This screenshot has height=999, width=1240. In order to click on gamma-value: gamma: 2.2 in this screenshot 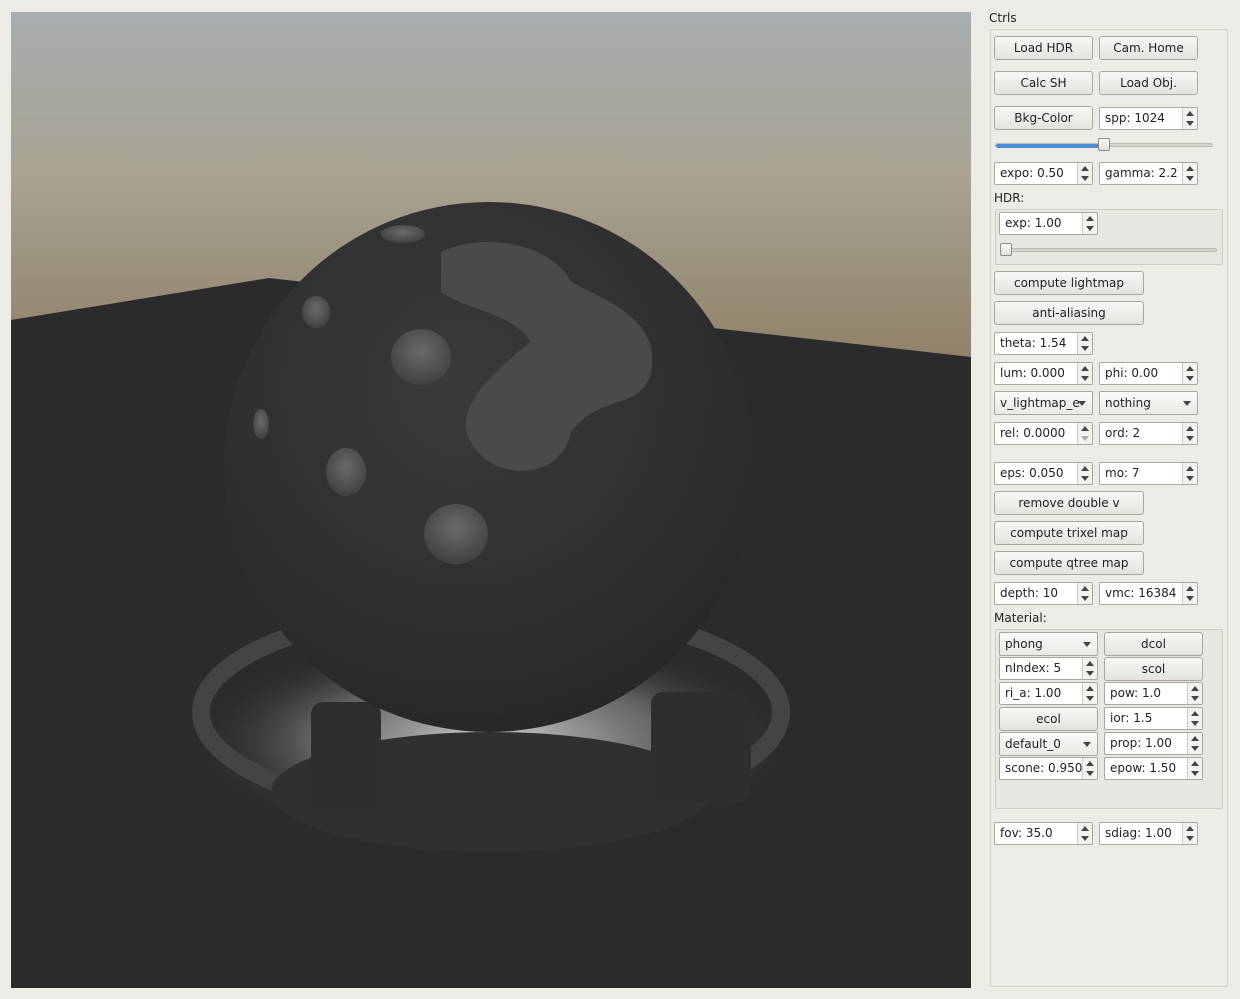, I will do `click(1141, 173)`.